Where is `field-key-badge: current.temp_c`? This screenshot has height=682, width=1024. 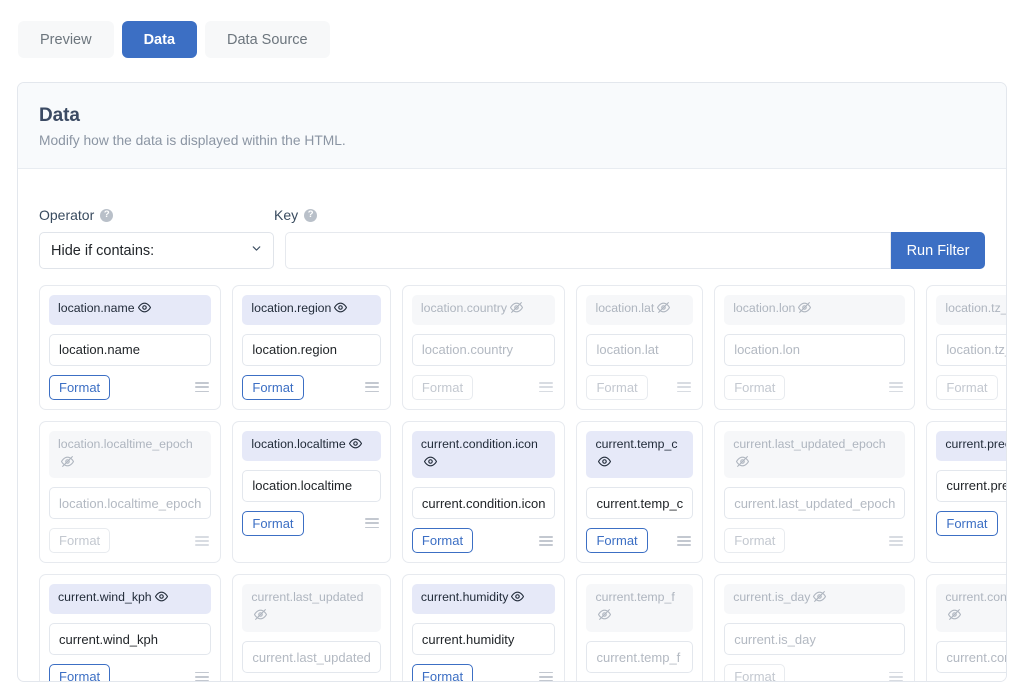
field-key-badge: current.temp_c is located at coordinates (640, 454).